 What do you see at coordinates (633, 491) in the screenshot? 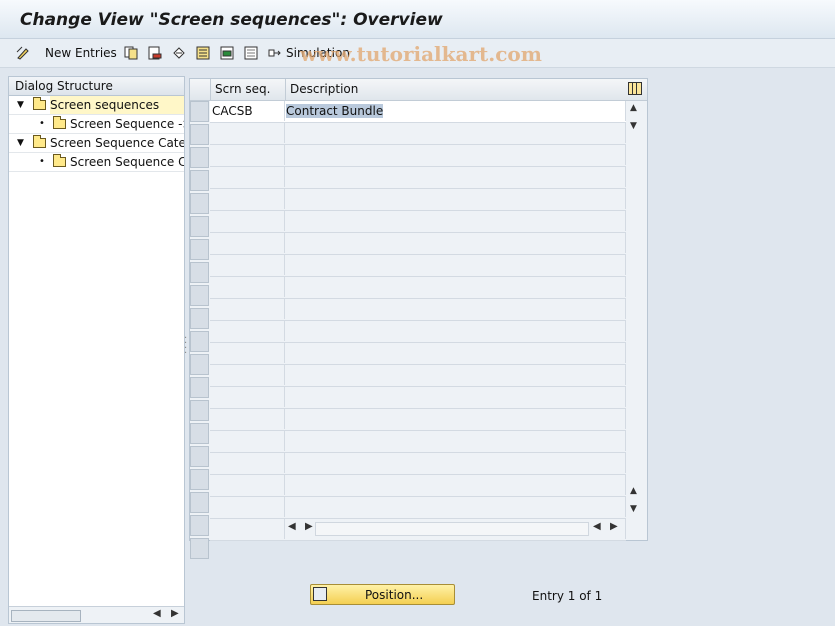
I see `scroll-page-up-icon: ▲` at bounding box center [633, 491].